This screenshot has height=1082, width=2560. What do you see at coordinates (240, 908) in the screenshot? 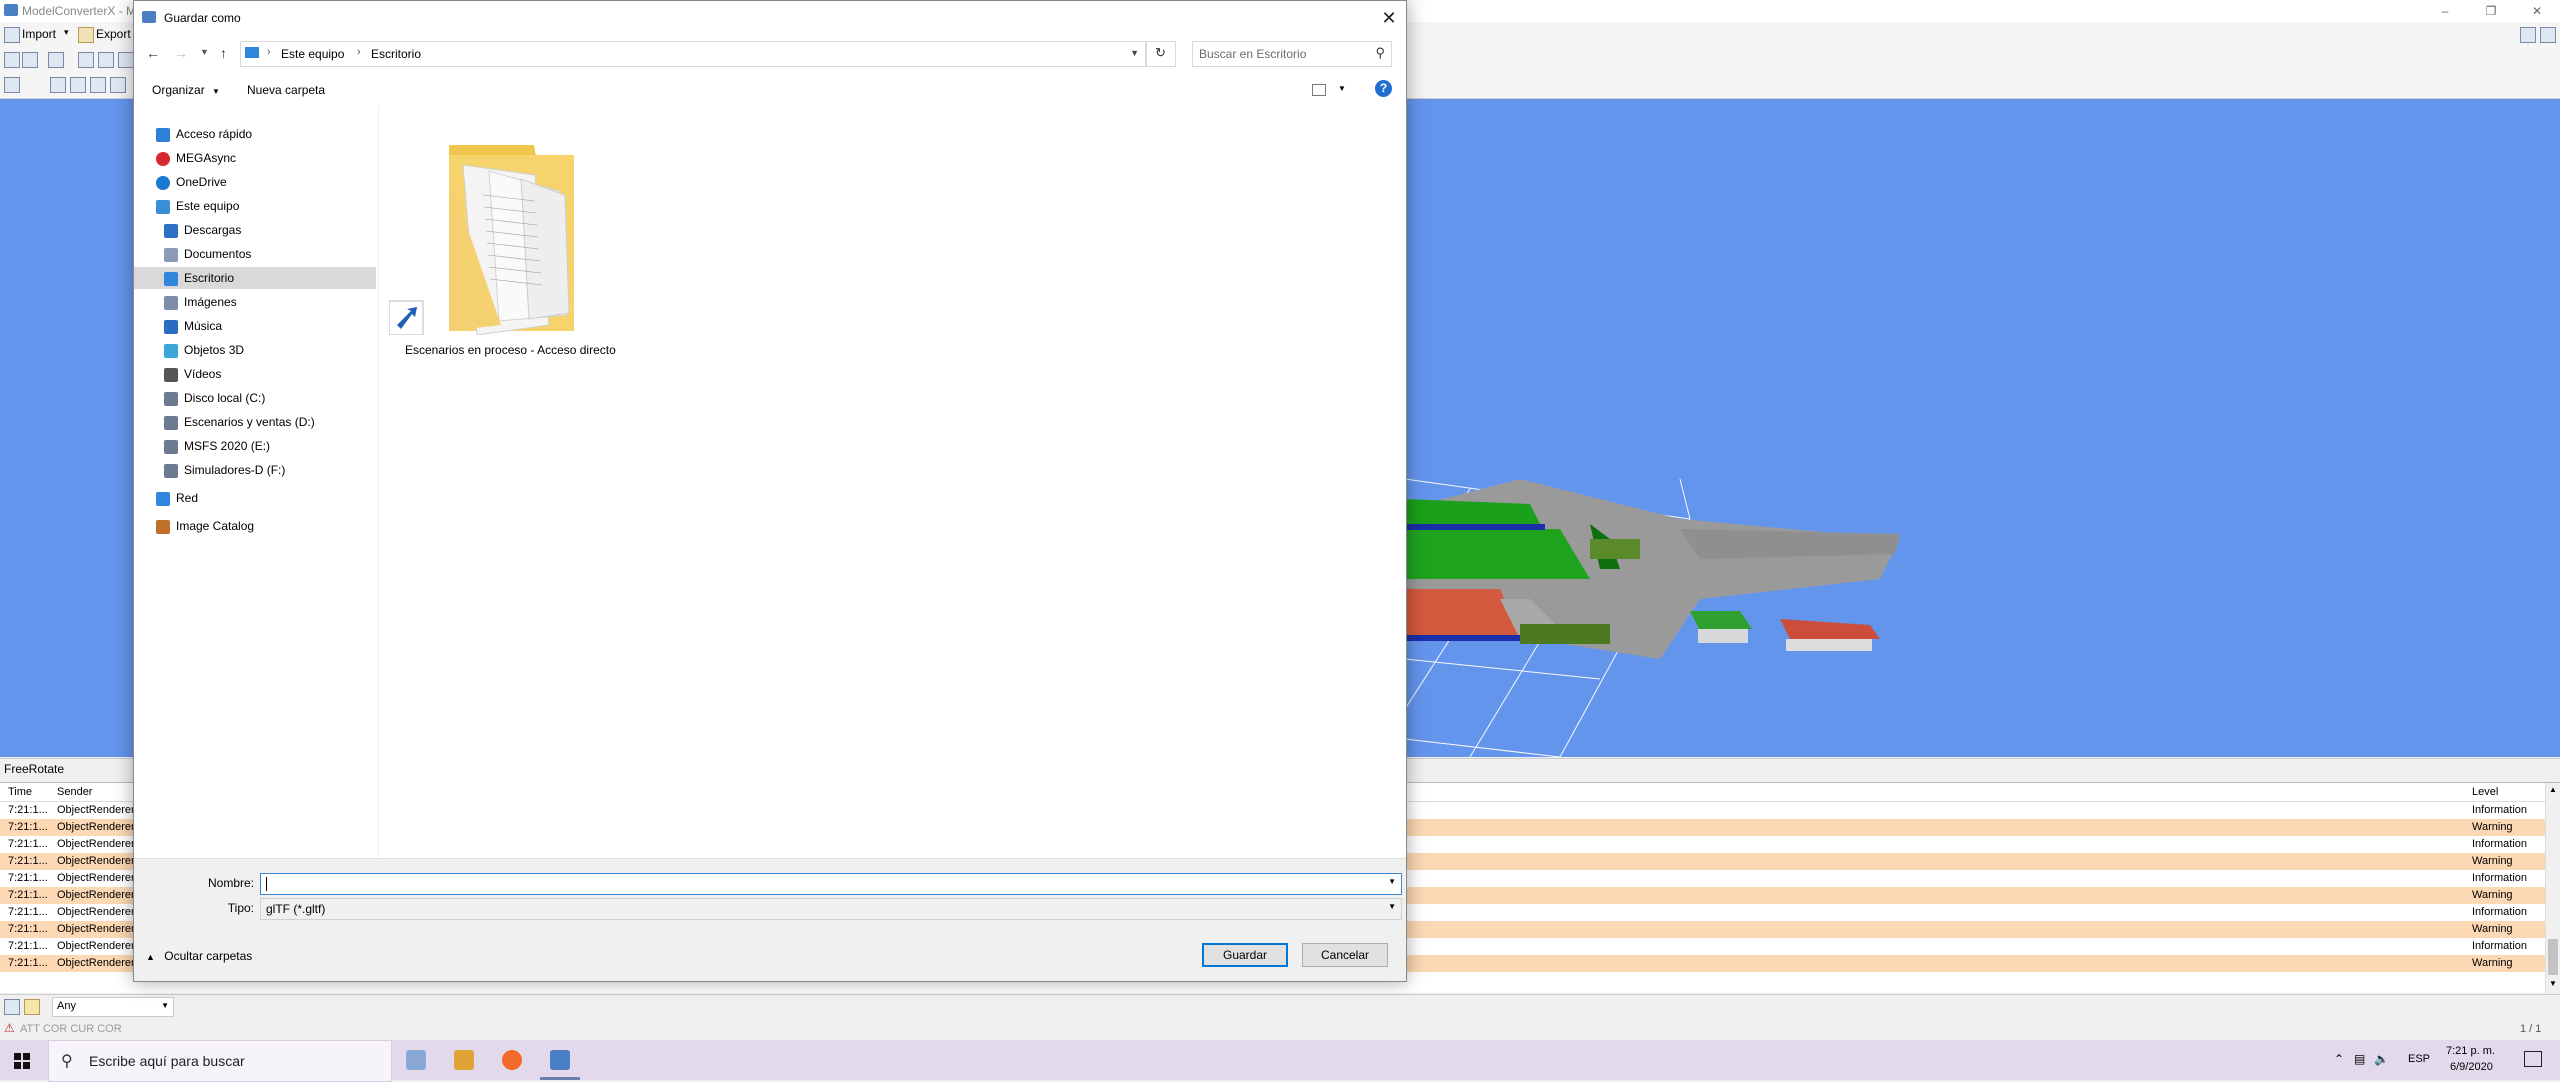
I see `filetype-label: Tipo:` at bounding box center [240, 908].